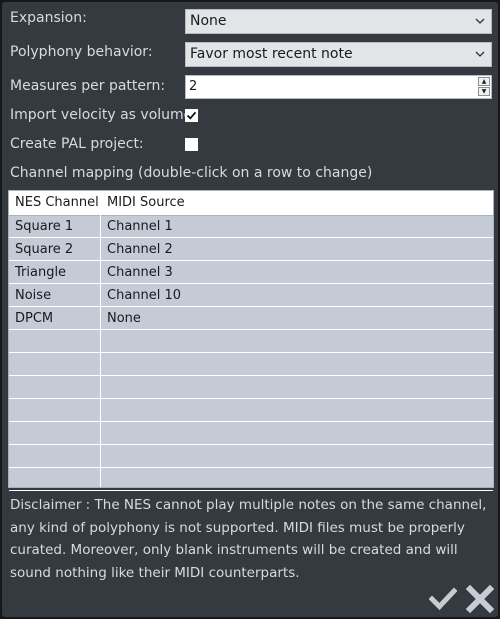 Image resolution: width=500 pixels, height=619 pixels. I want to click on polyphony-value: Favor most recent note, so click(271, 54).